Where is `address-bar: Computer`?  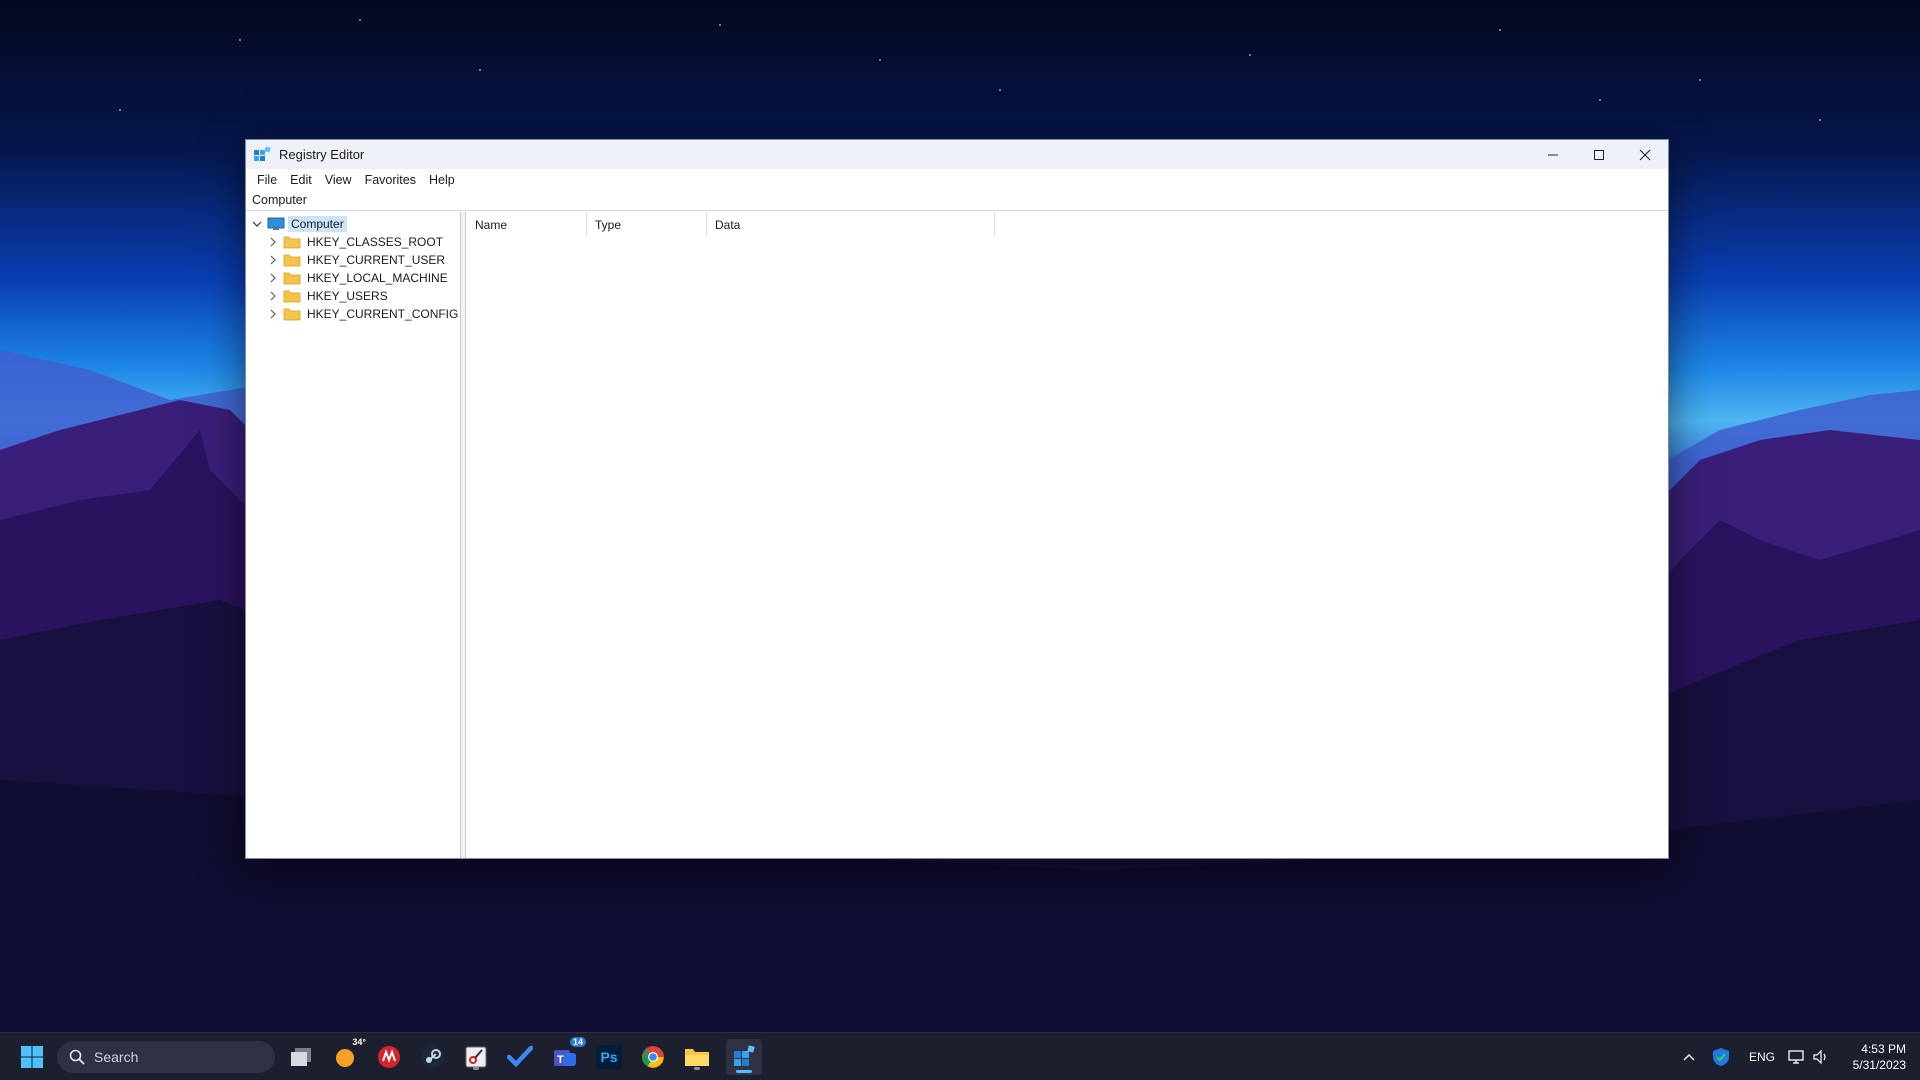 address-bar: Computer is located at coordinates (957, 201).